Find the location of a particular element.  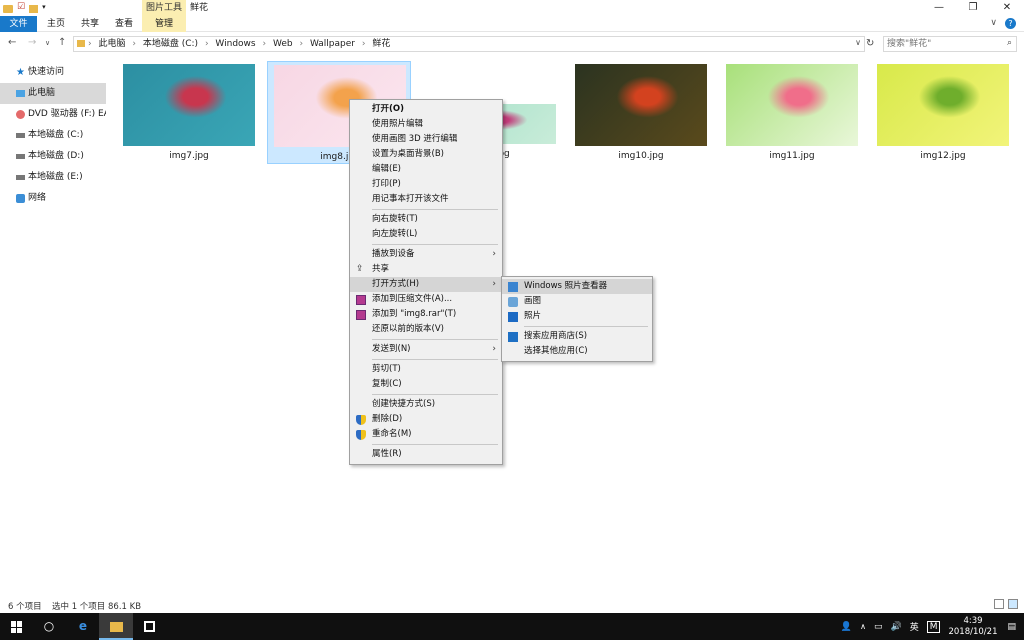

tab-view: 查看 is located at coordinates (124, 24).